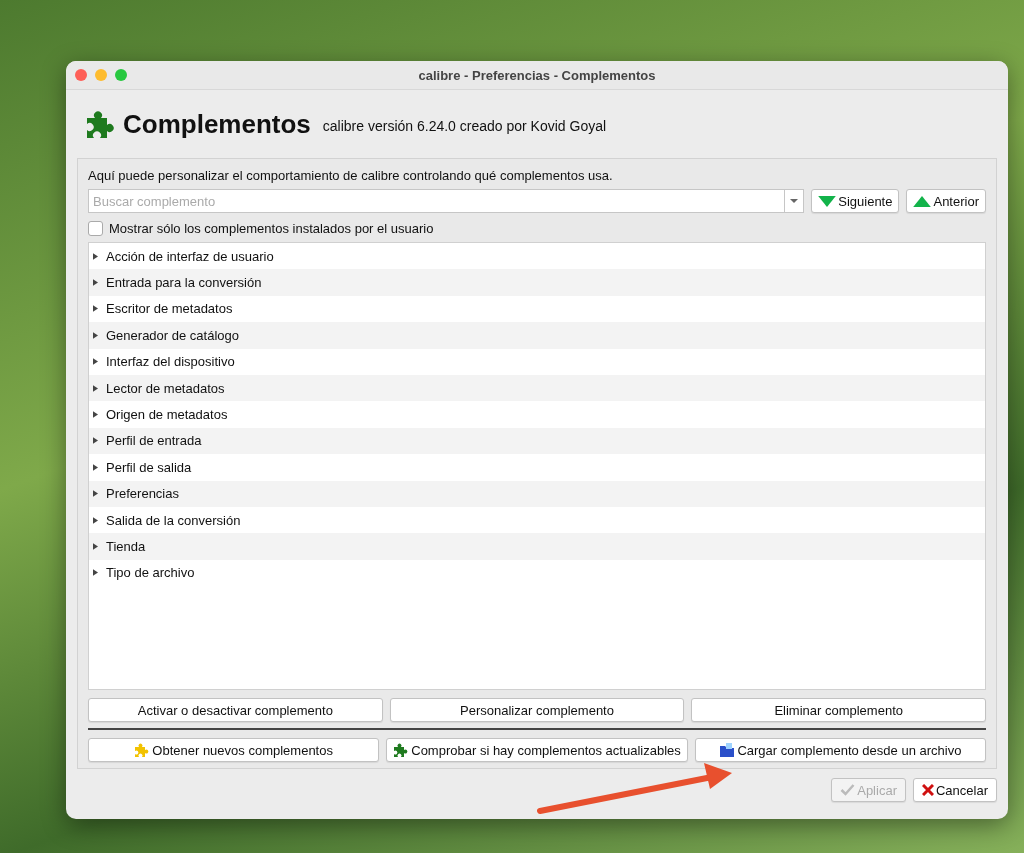 The height and width of the screenshot is (853, 1024). I want to click on tree-item: Interfaz del dispositivo, so click(537, 361).